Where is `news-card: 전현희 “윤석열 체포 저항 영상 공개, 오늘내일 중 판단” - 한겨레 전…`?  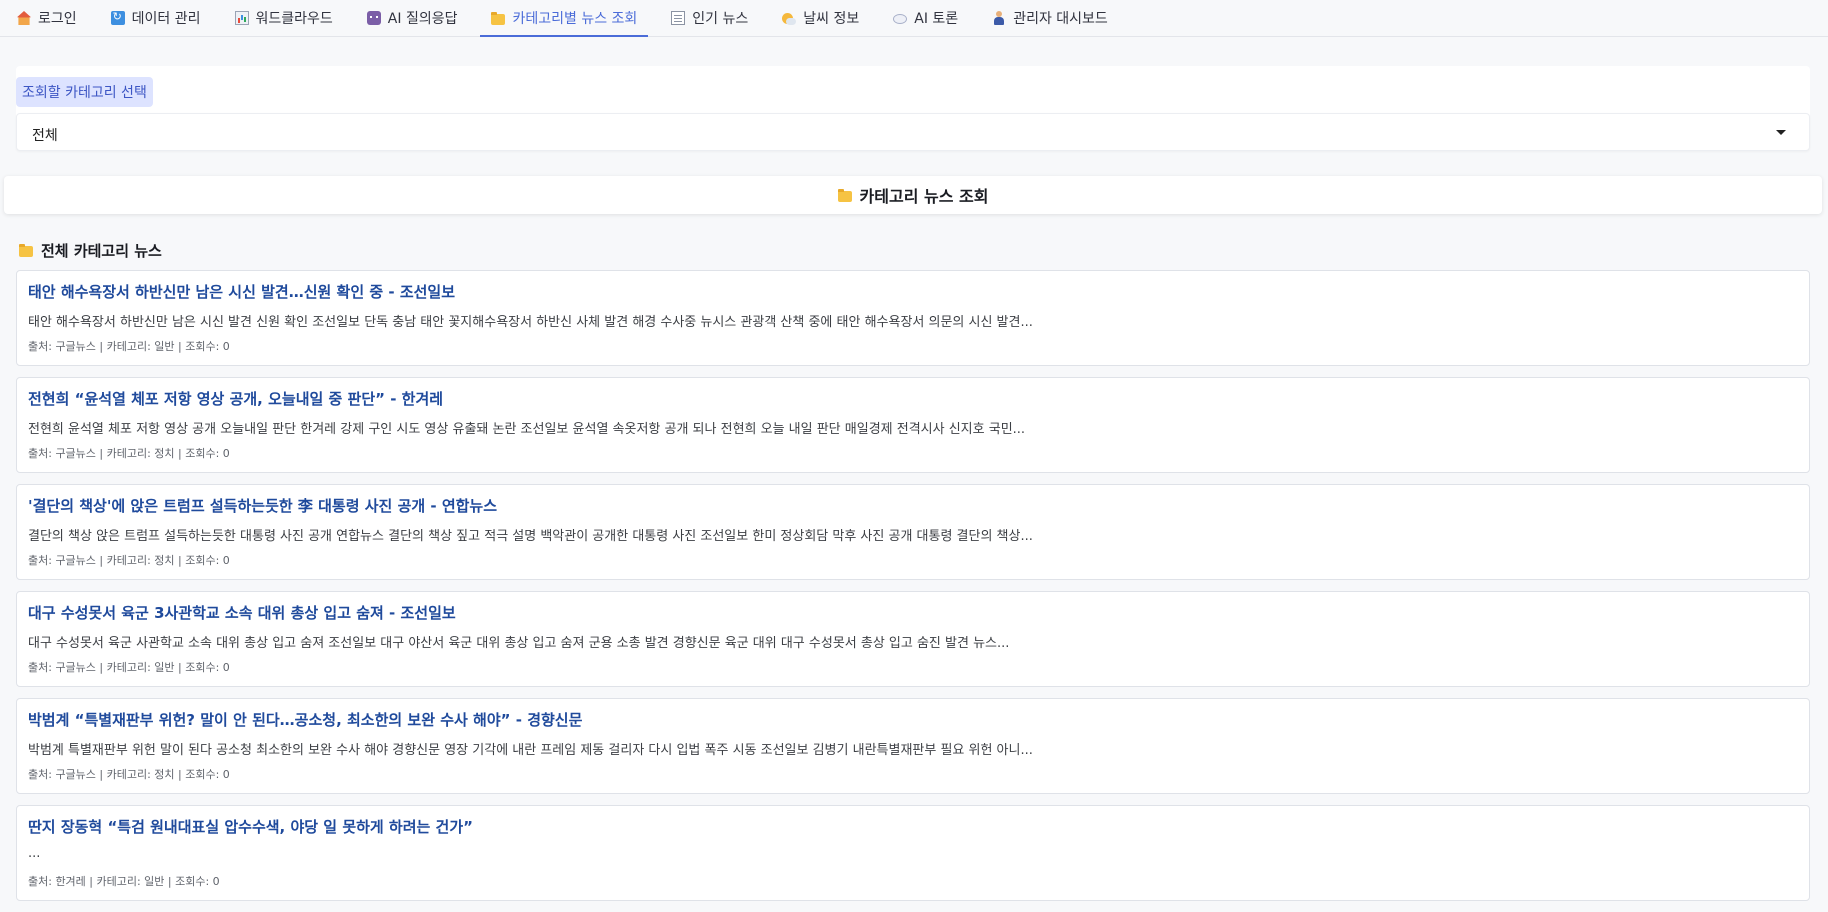 news-card: 전현희 “윤석열 체포 저항 영상 공개, 오늘내일 중 판단” - 한겨레 전… is located at coordinates (913, 425).